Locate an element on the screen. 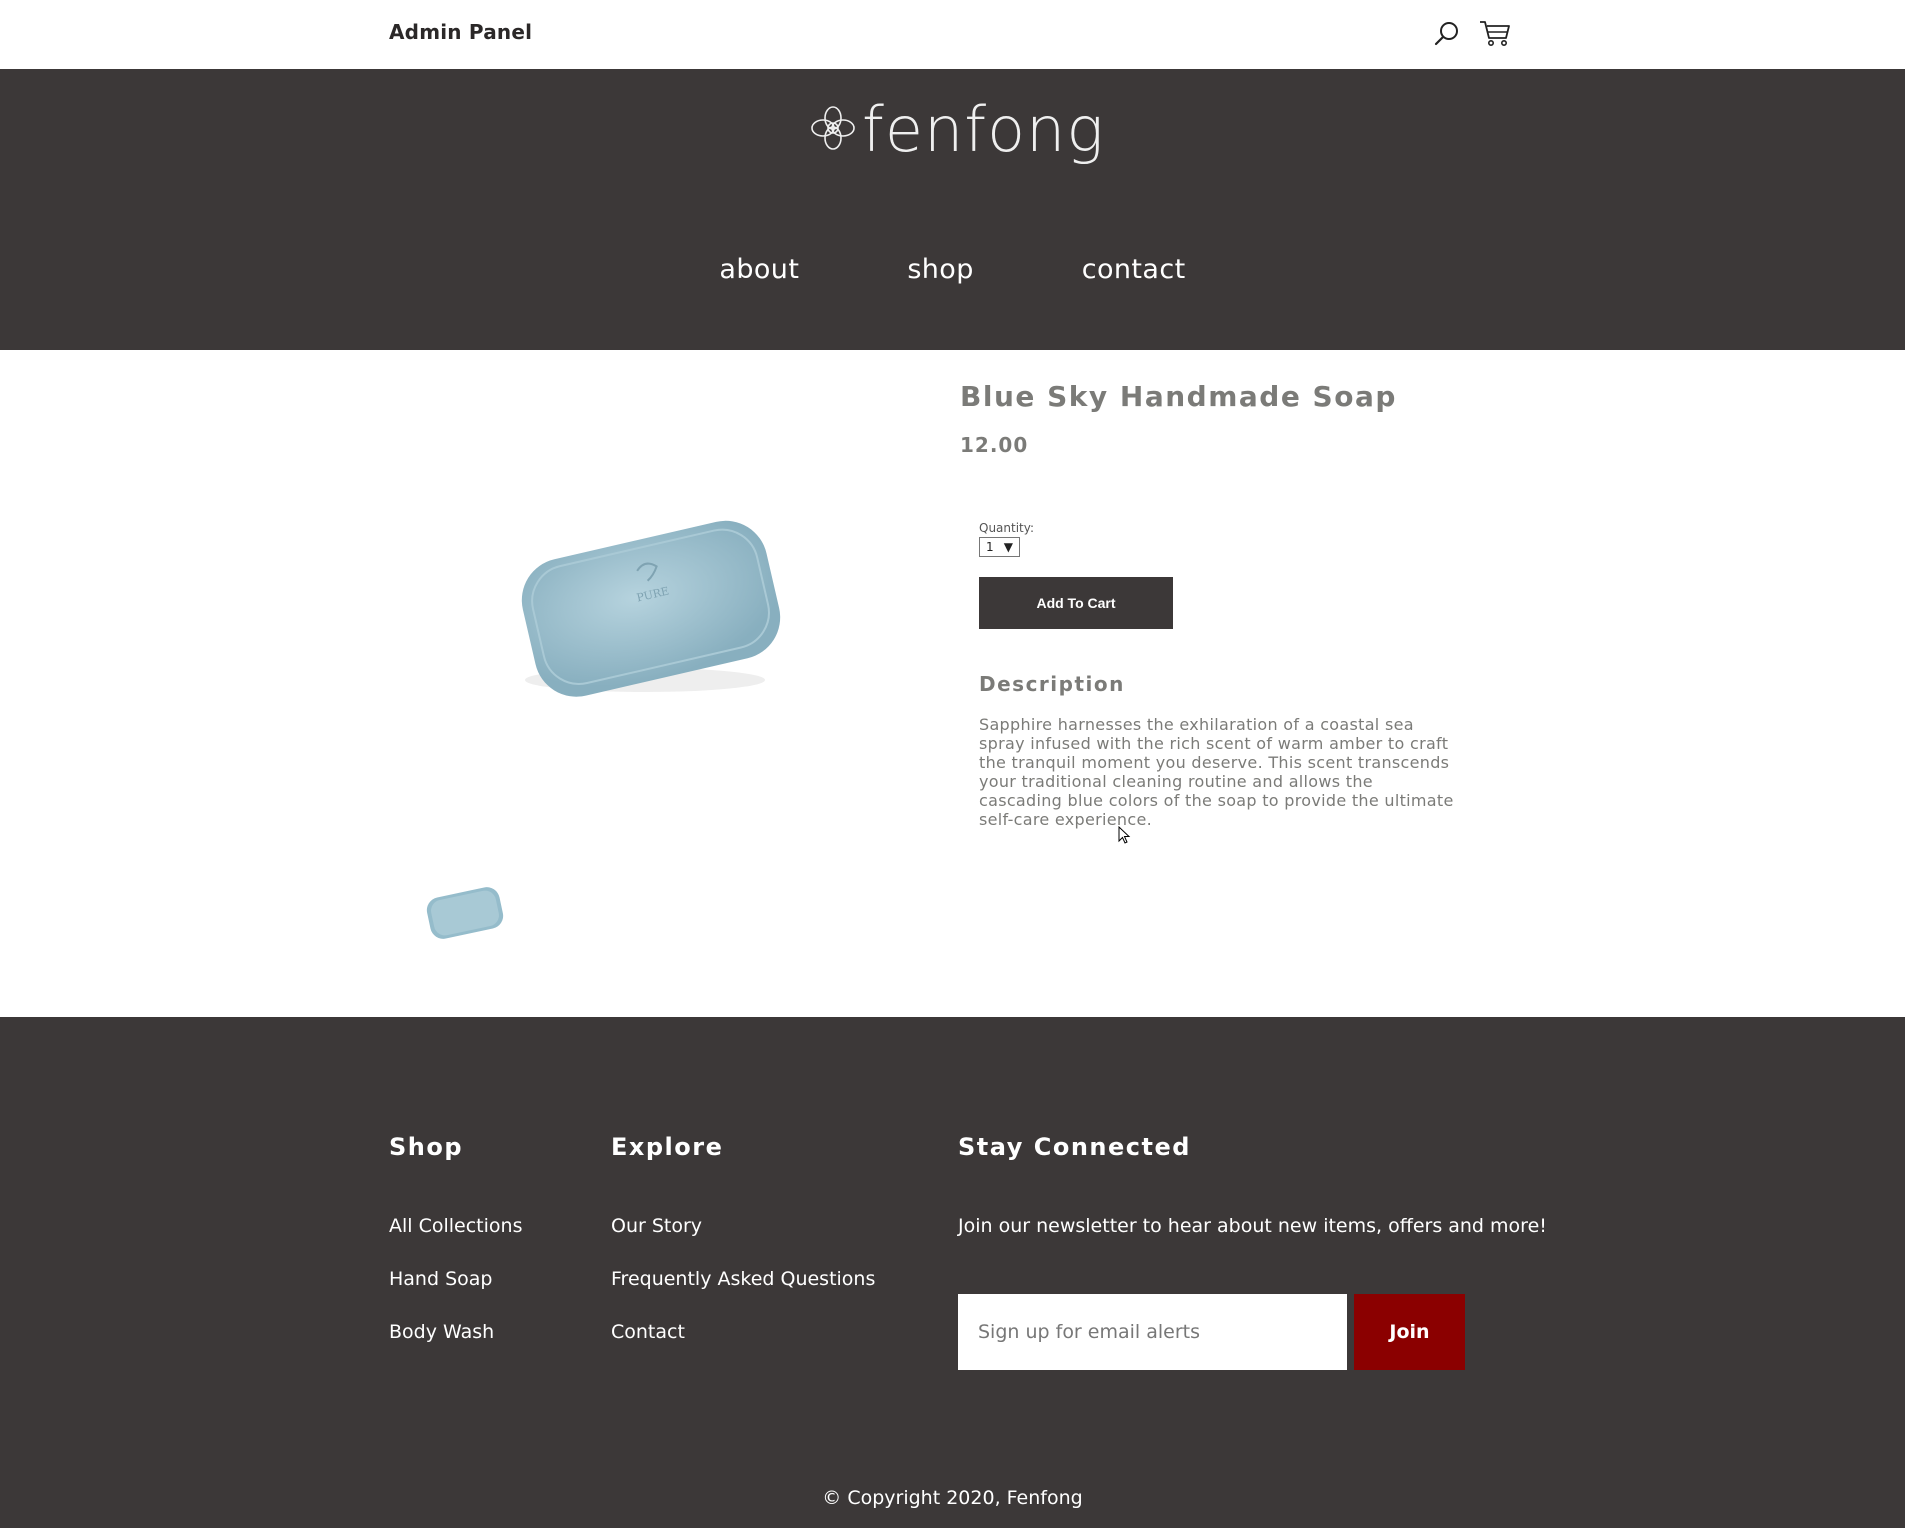 This screenshot has height=1528, width=1905. footer-link-faq: Frequently Asked Questions is located at coordinates (743, 1279).